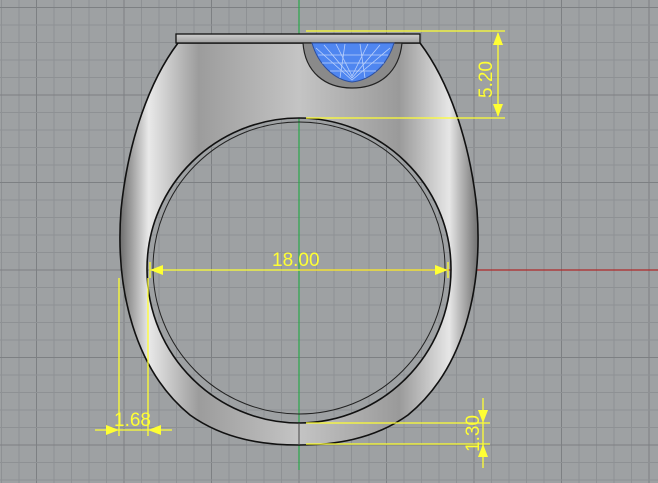 This screenshot has height=483, width=658. Describe the element at coordinates (298, 38) in the screenshot. I see `ring-top-plate` at that location.